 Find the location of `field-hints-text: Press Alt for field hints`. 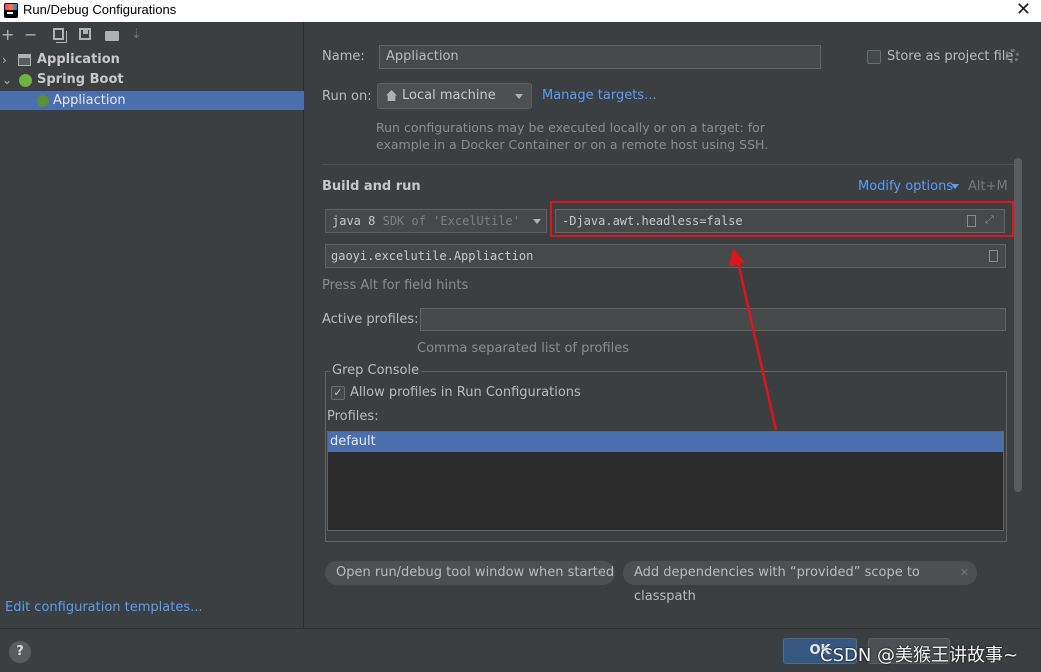

field-hints-text: Press Alt for field hints is located at coordinates (395, 285).